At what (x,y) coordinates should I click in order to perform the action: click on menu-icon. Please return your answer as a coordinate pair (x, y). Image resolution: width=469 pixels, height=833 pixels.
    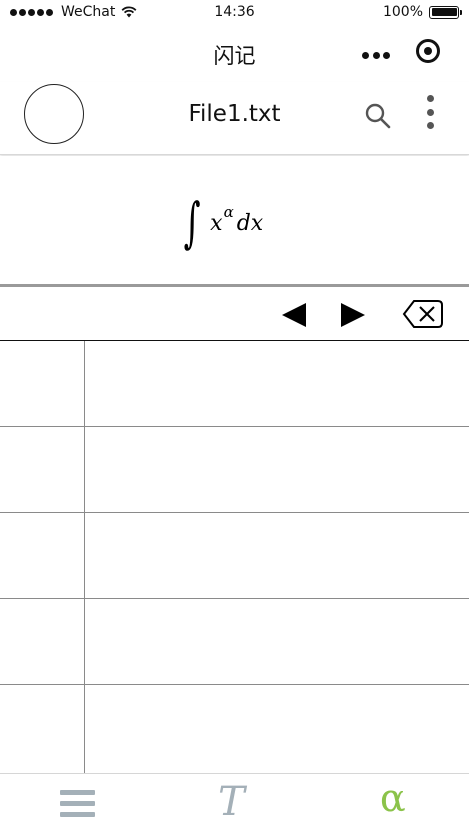
    Looking at the image, I should click on (77, 803).